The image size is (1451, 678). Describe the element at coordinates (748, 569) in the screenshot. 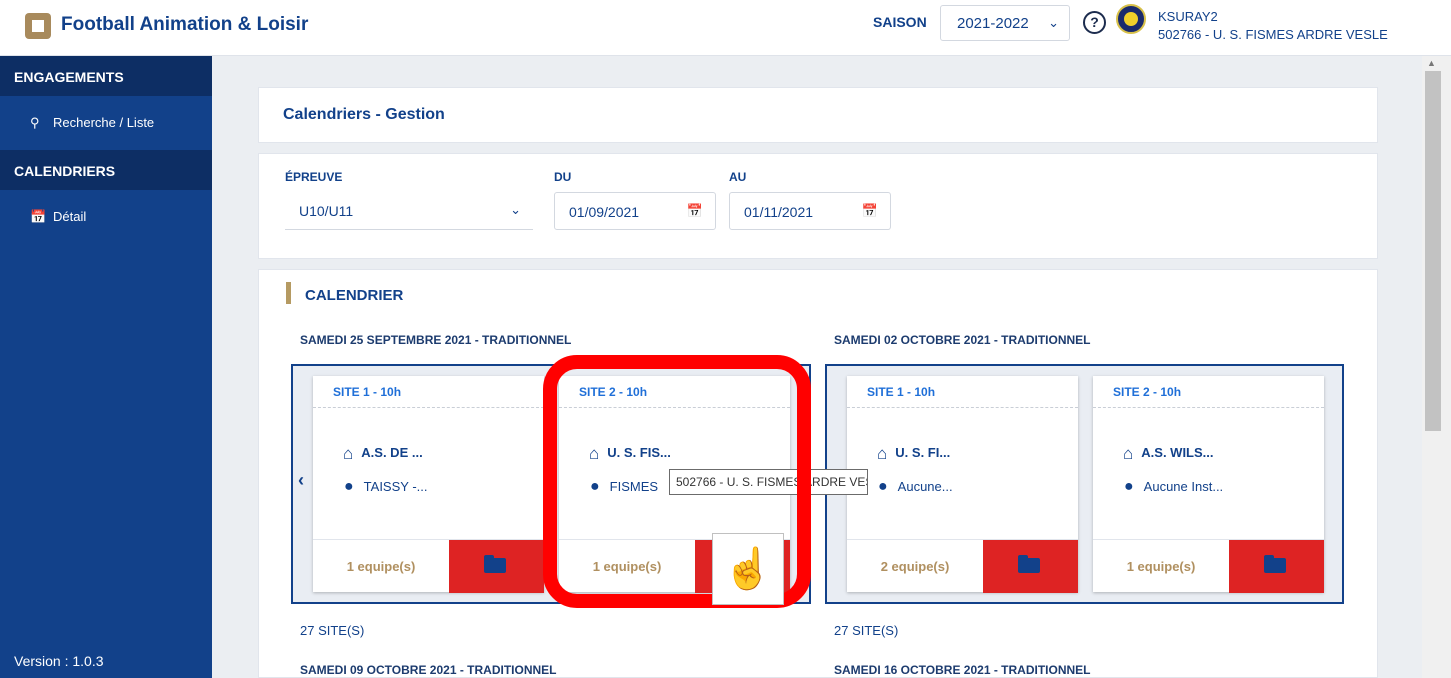

I see `hand-pointer-icon: ☝` at that location.